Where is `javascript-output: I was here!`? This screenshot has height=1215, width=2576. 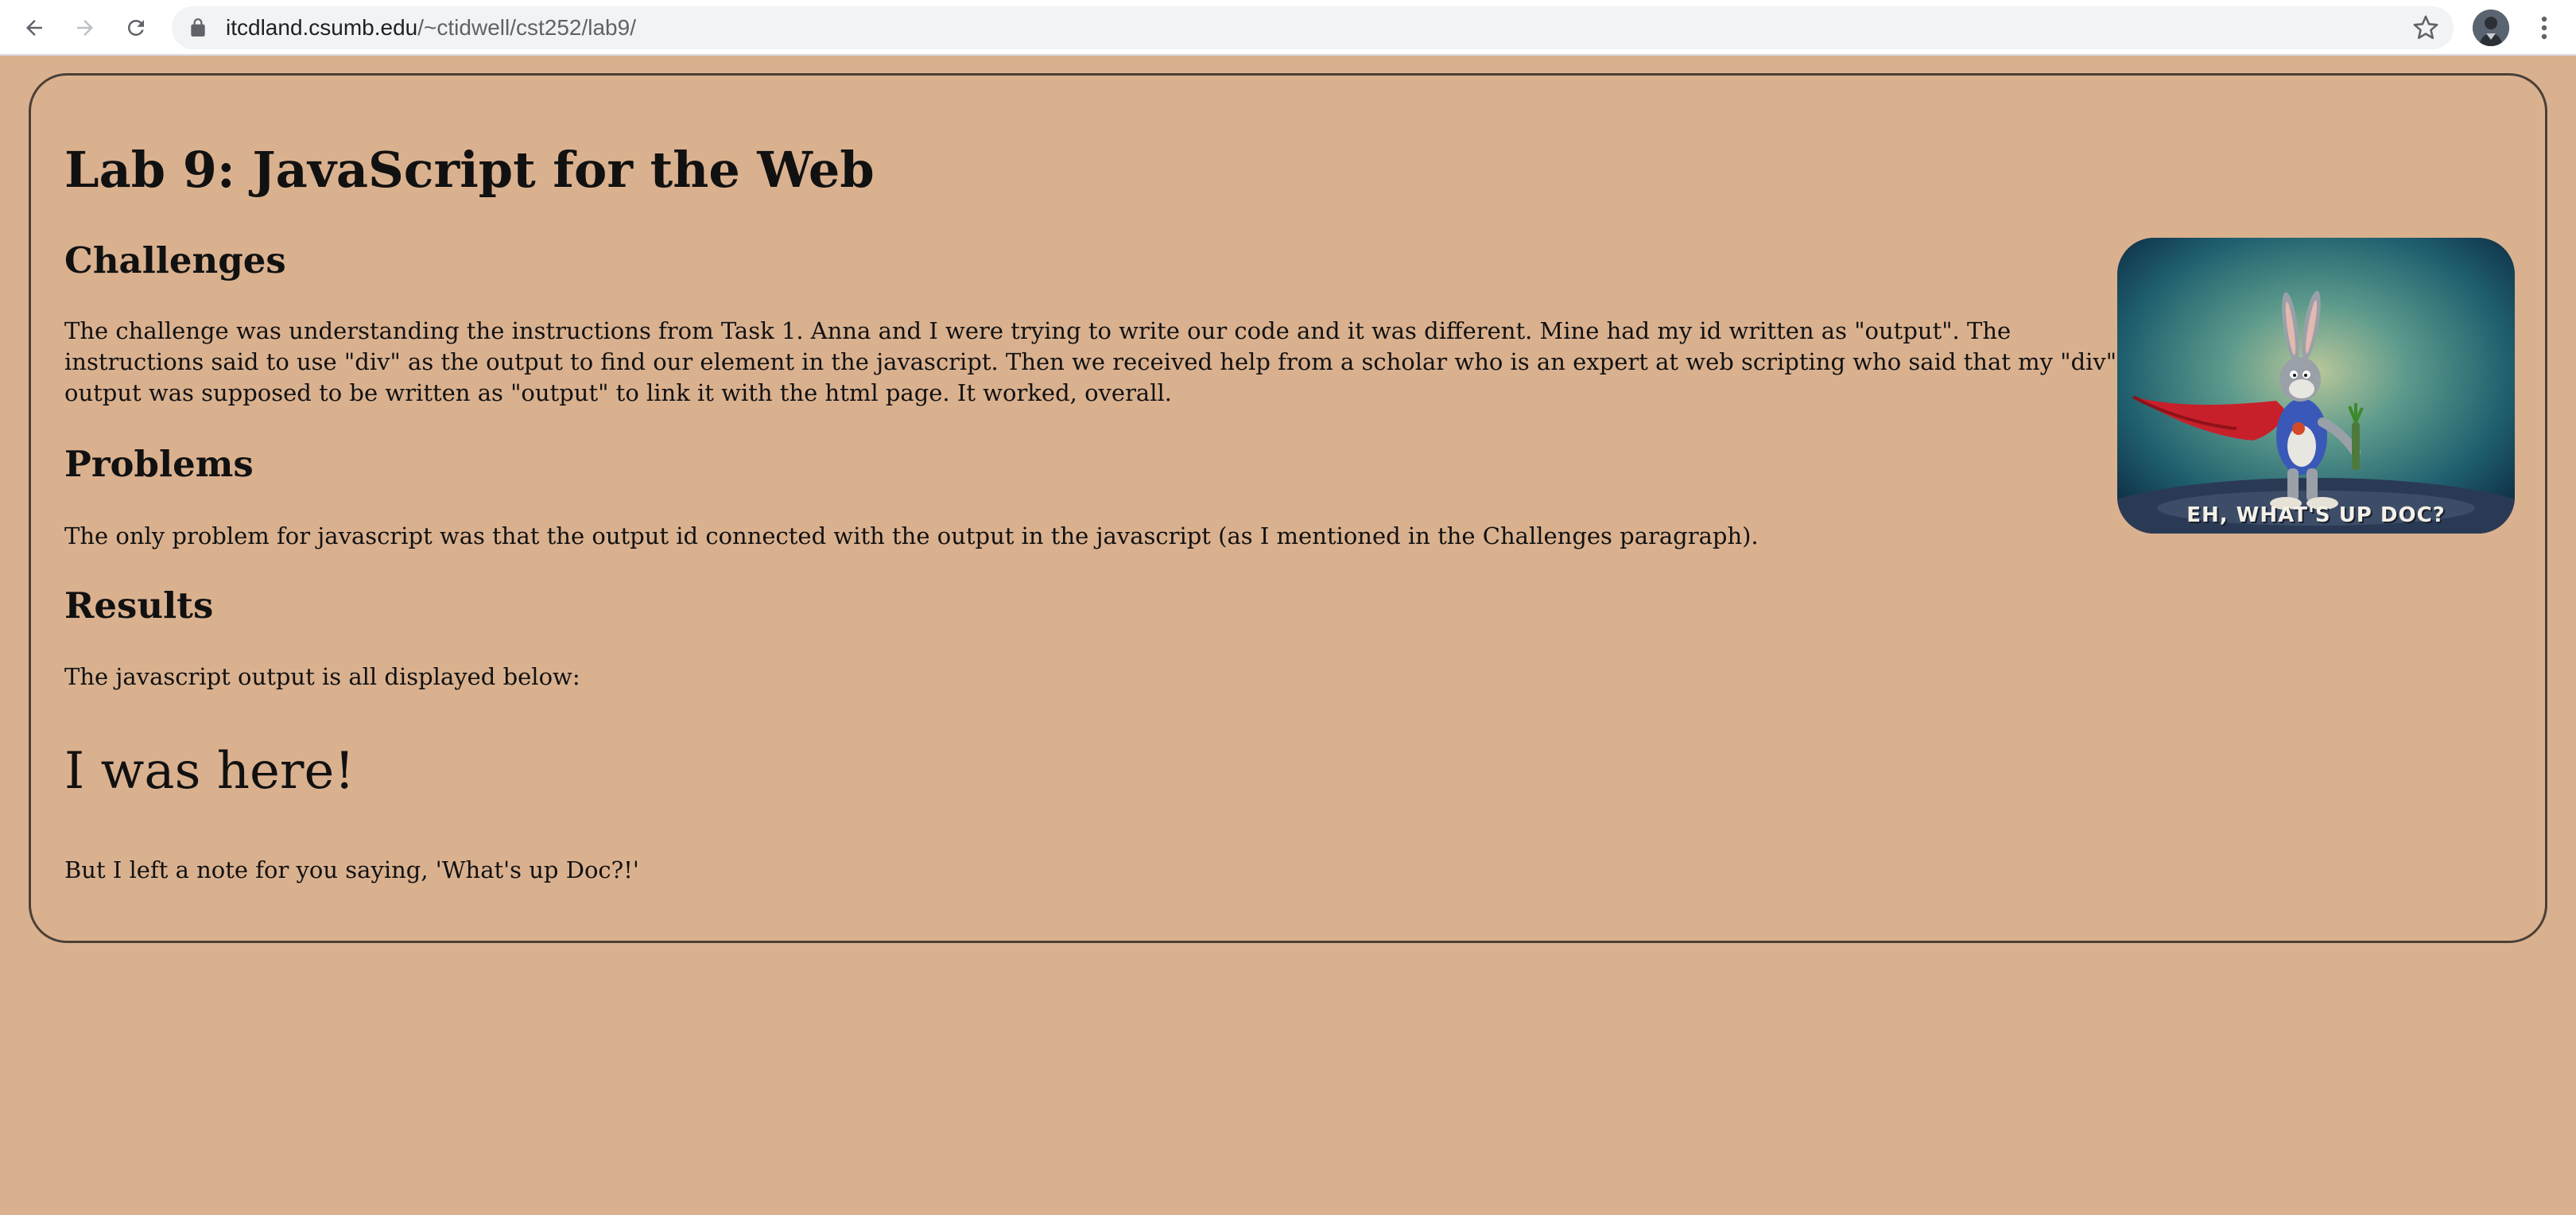
javascript-output: I was here! is located at coordinates (210, 771).